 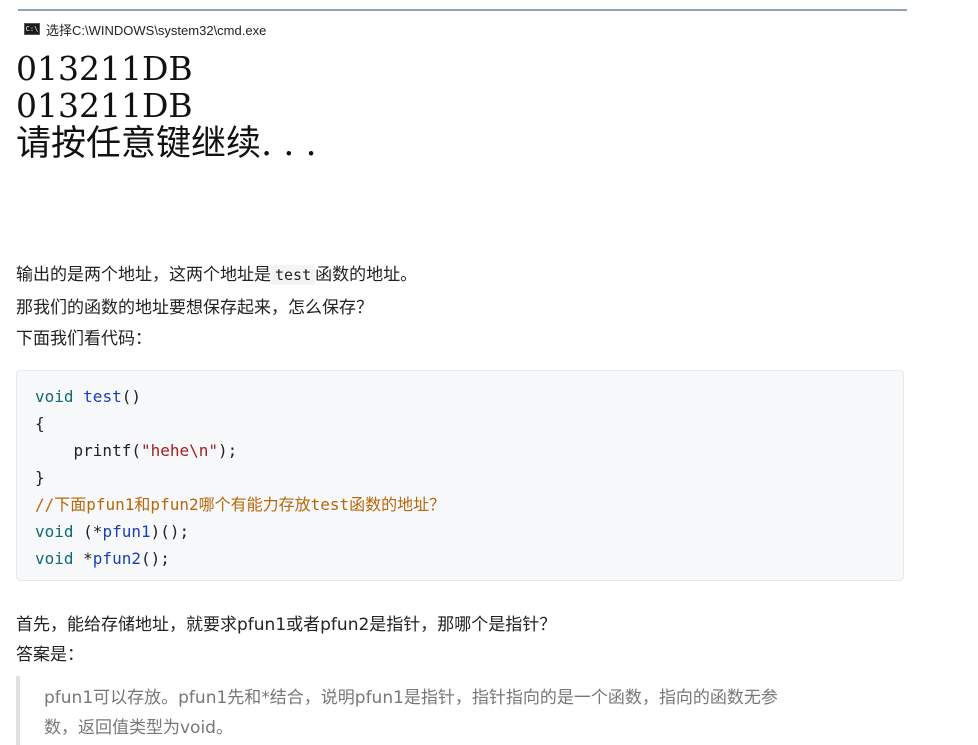 What do you see at coordinates (179, 450) in the screenshot?
I see `code-string: "hehe\n"` at bounding box center [179, 450].